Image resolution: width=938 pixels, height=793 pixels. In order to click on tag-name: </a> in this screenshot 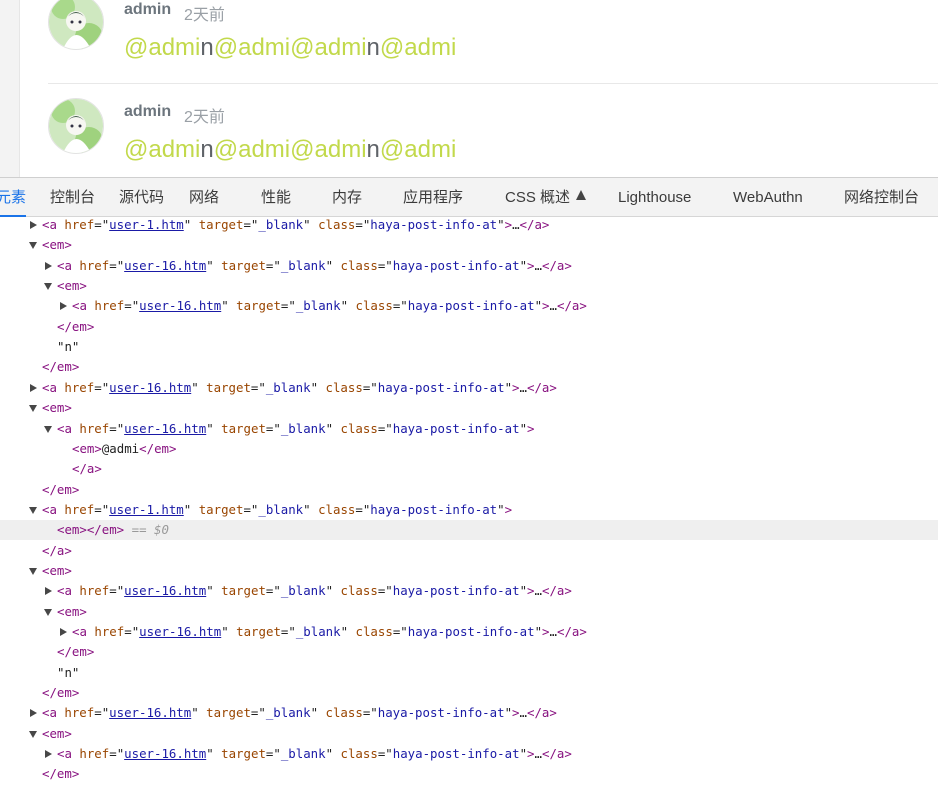, I will do `click(541, 713)`.